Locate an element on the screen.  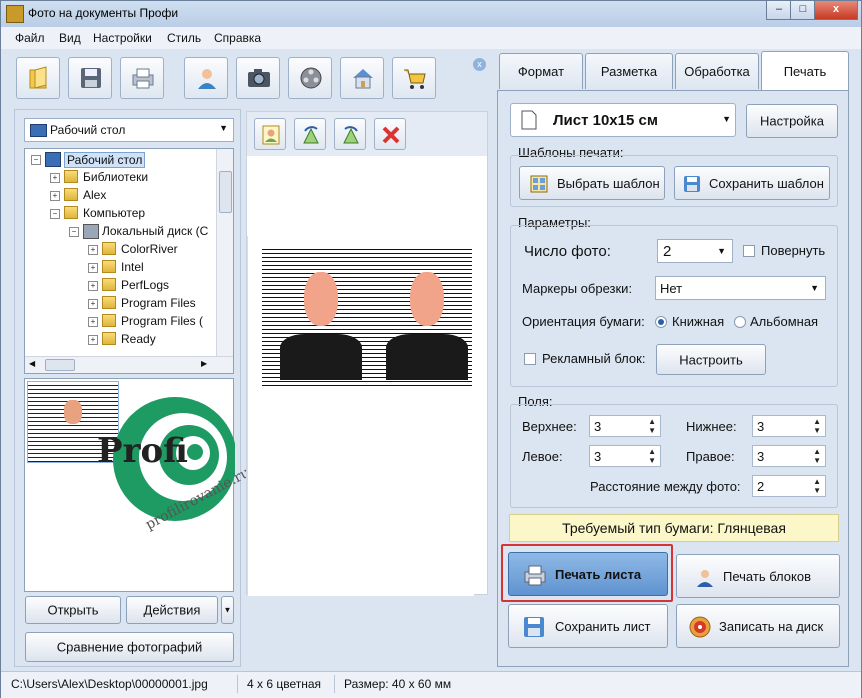
tree-item: + Библиотеки is located at coordinates (121, 178).